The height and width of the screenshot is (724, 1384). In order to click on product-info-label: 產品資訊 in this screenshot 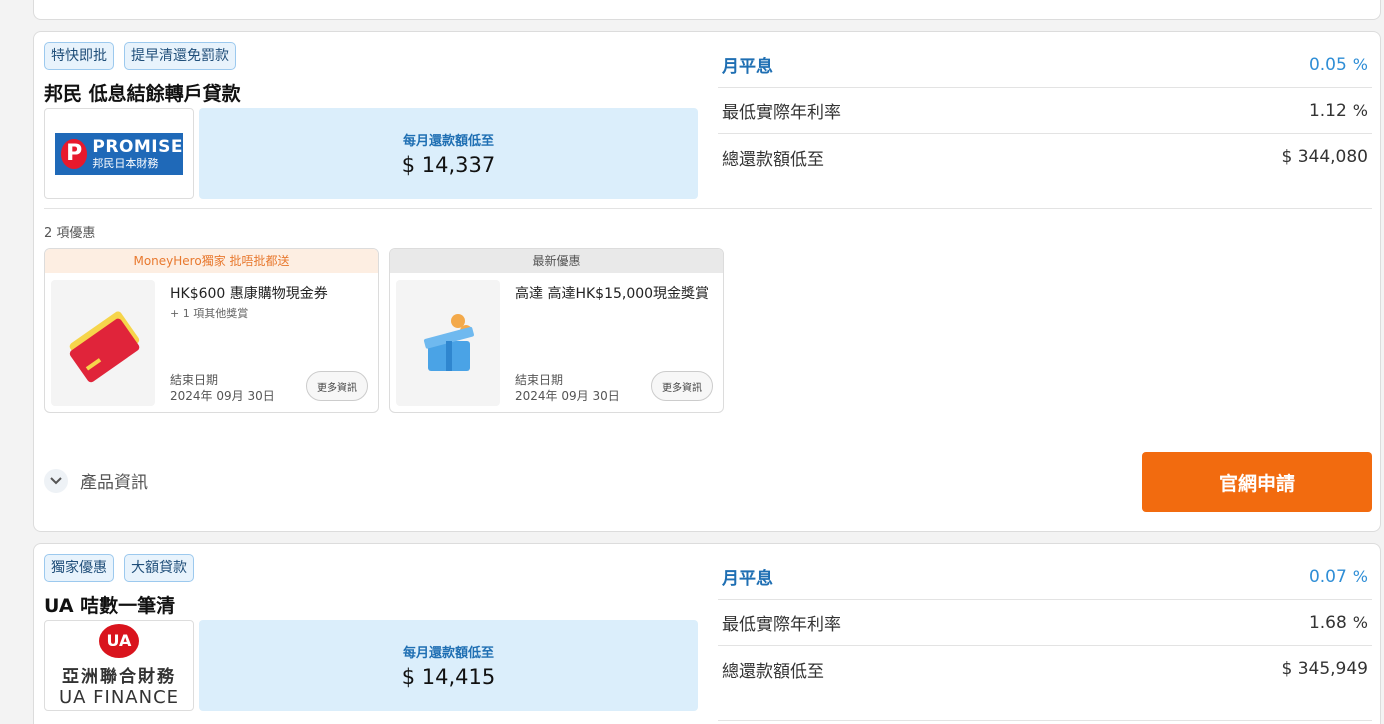, I will do `click(114, 483)`.